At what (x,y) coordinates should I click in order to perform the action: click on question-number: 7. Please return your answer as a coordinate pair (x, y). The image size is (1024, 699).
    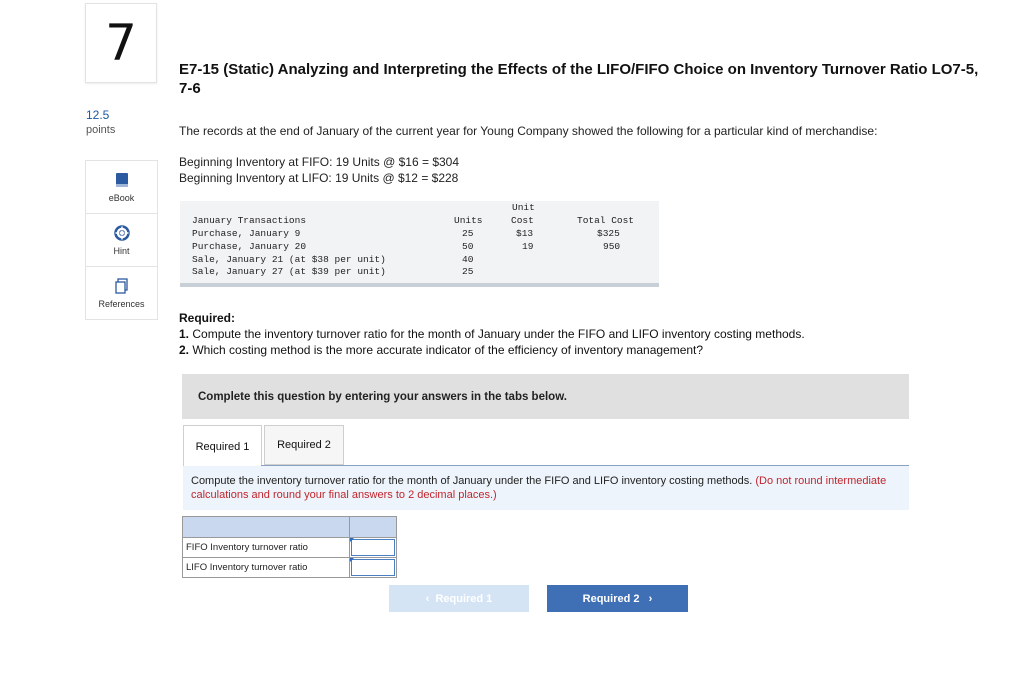
    Looking at the image, I should click on (121, 43).